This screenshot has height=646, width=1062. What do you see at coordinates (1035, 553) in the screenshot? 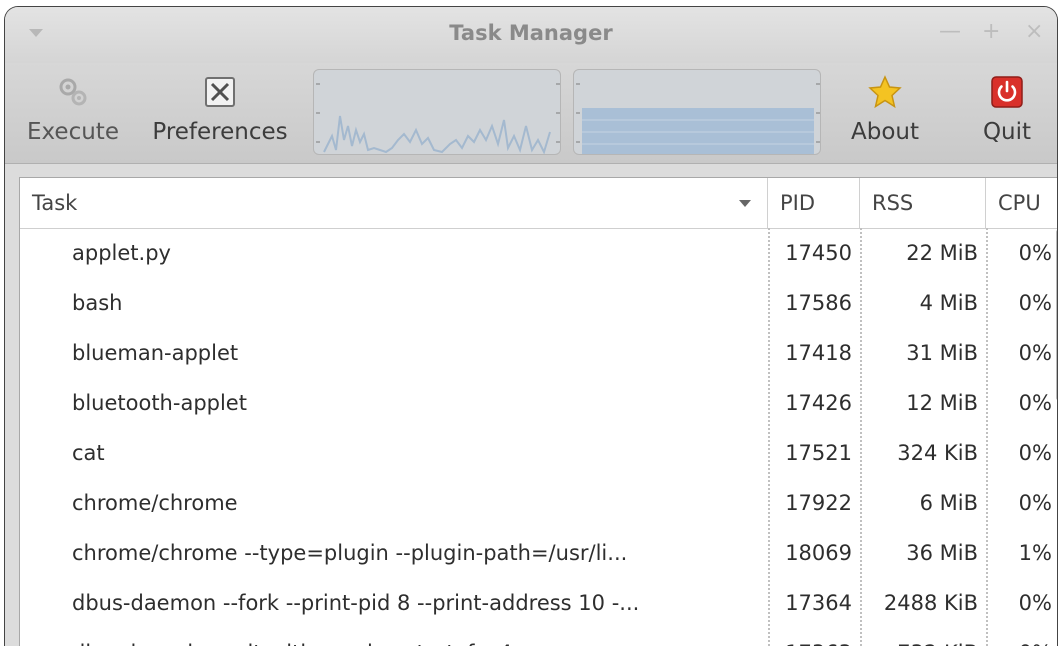
I see `task-cpu: 1%` at bounding box center [1035, 553].